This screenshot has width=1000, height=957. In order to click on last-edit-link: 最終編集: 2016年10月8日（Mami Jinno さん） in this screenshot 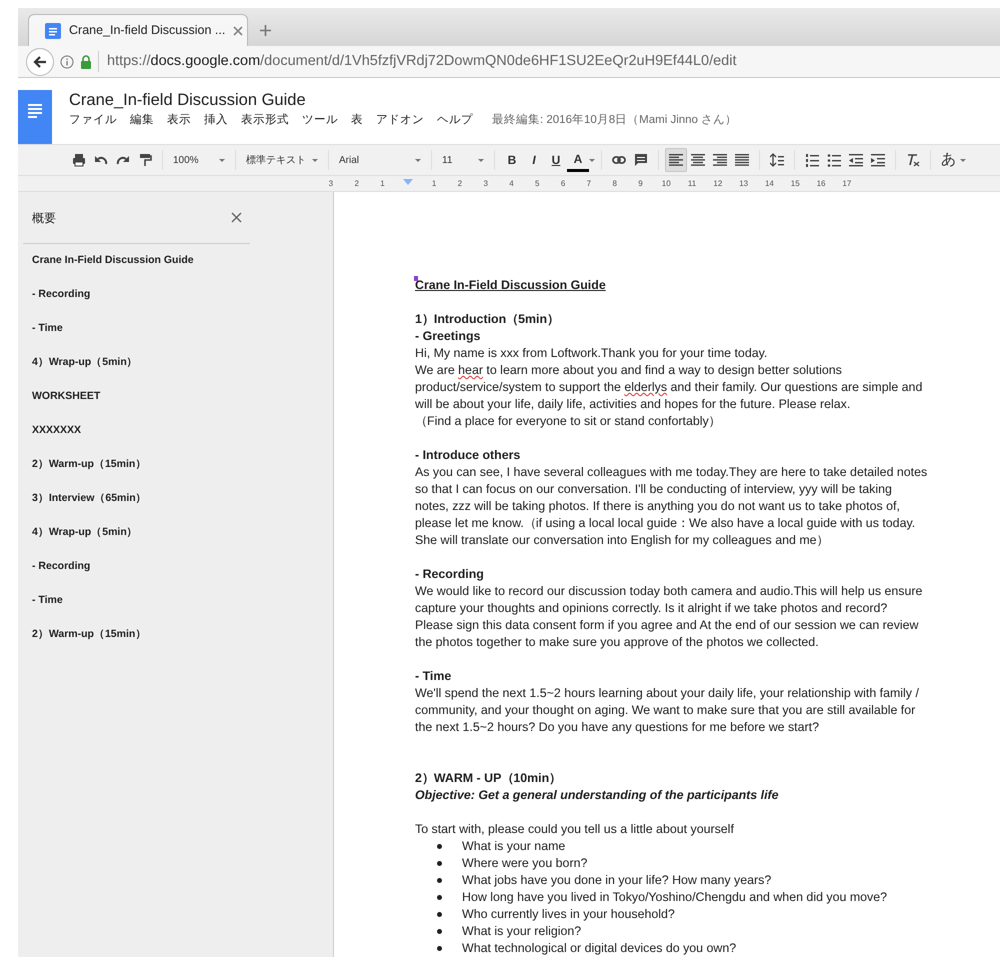, I will do `click(615, 121)`.